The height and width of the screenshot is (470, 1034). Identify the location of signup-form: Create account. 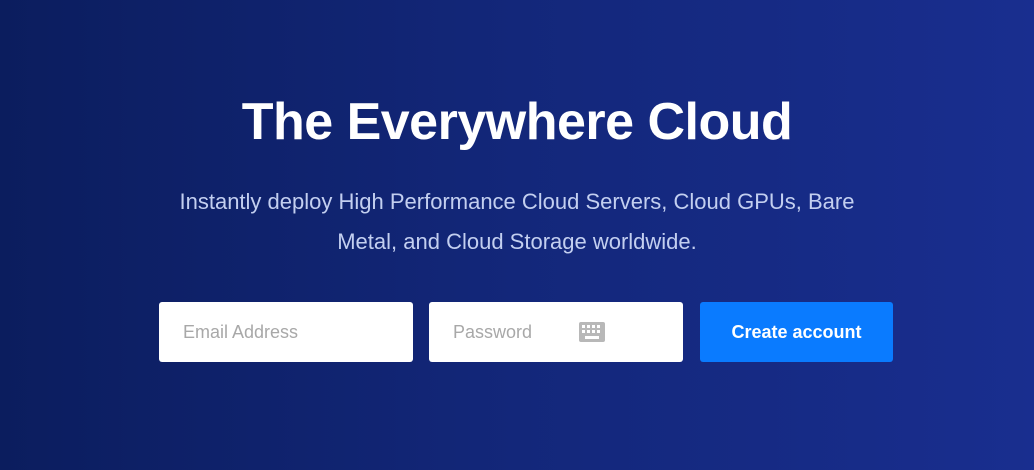
(526, 332).